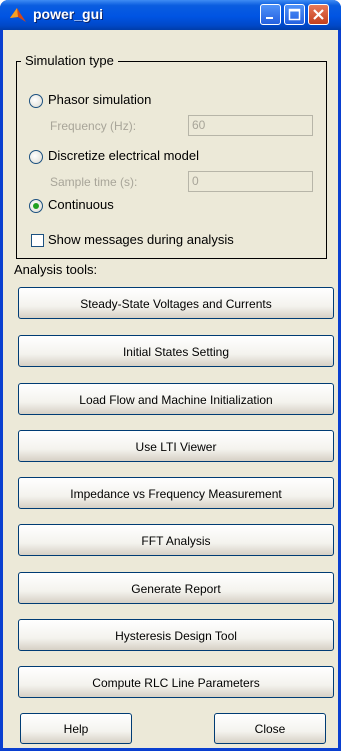 The width and height of the screenshot is (341, 751). Describe the element at coordinates (100, 99) in the screenshot. I see `phasor-simulation-label: Phasor simulation` at that location.